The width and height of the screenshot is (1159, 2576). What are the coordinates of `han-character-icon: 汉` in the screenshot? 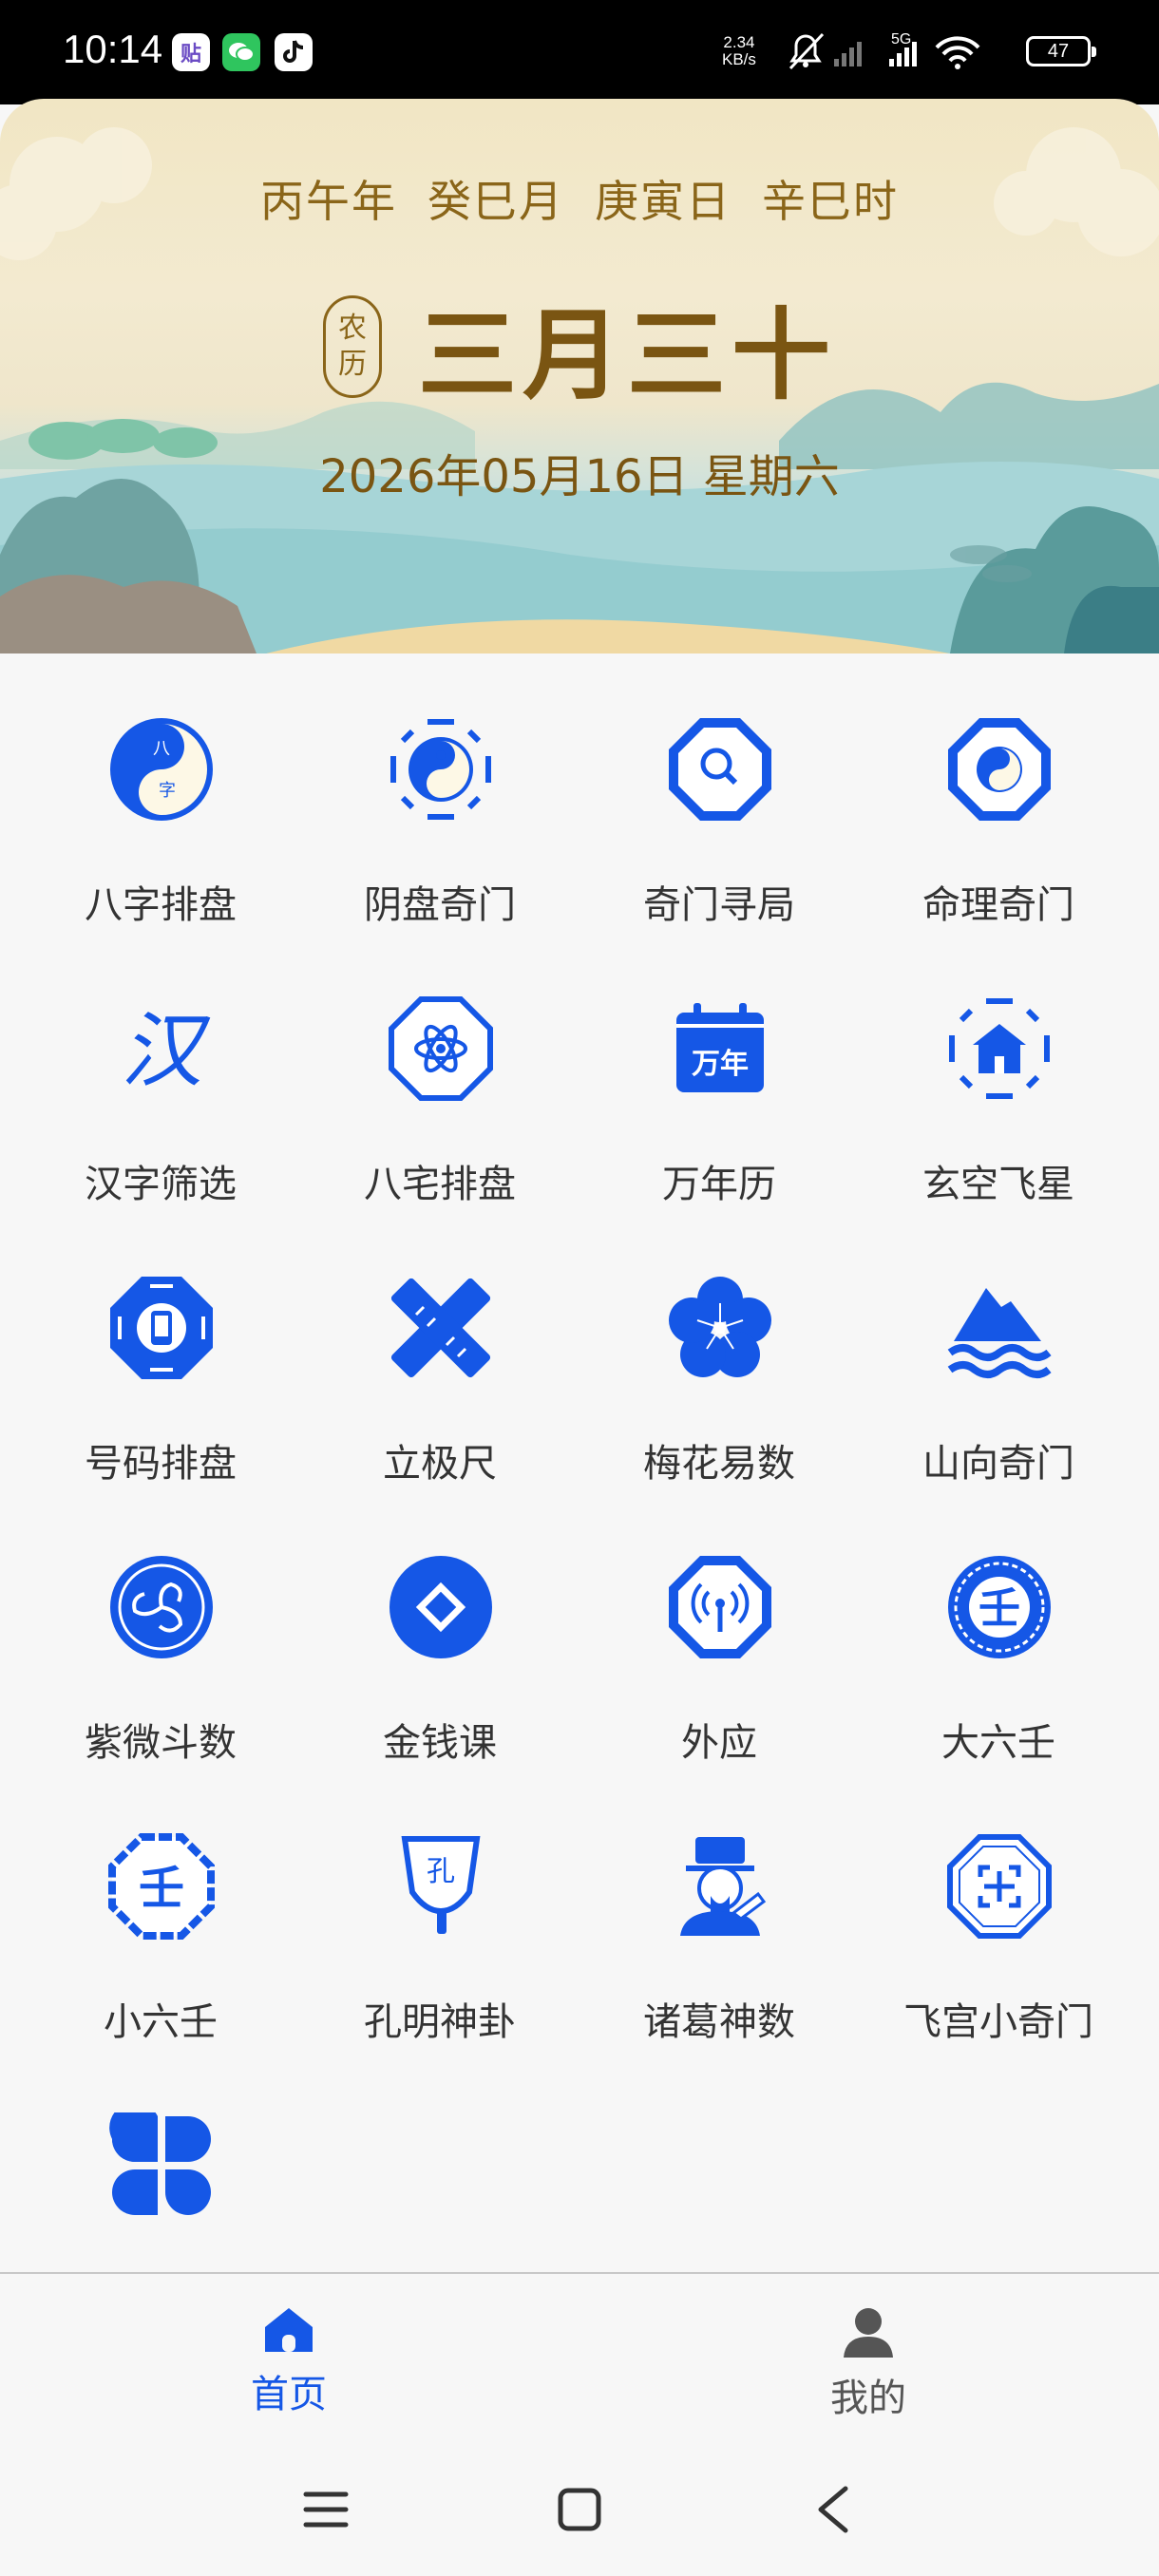 It's located at (166, 1051).